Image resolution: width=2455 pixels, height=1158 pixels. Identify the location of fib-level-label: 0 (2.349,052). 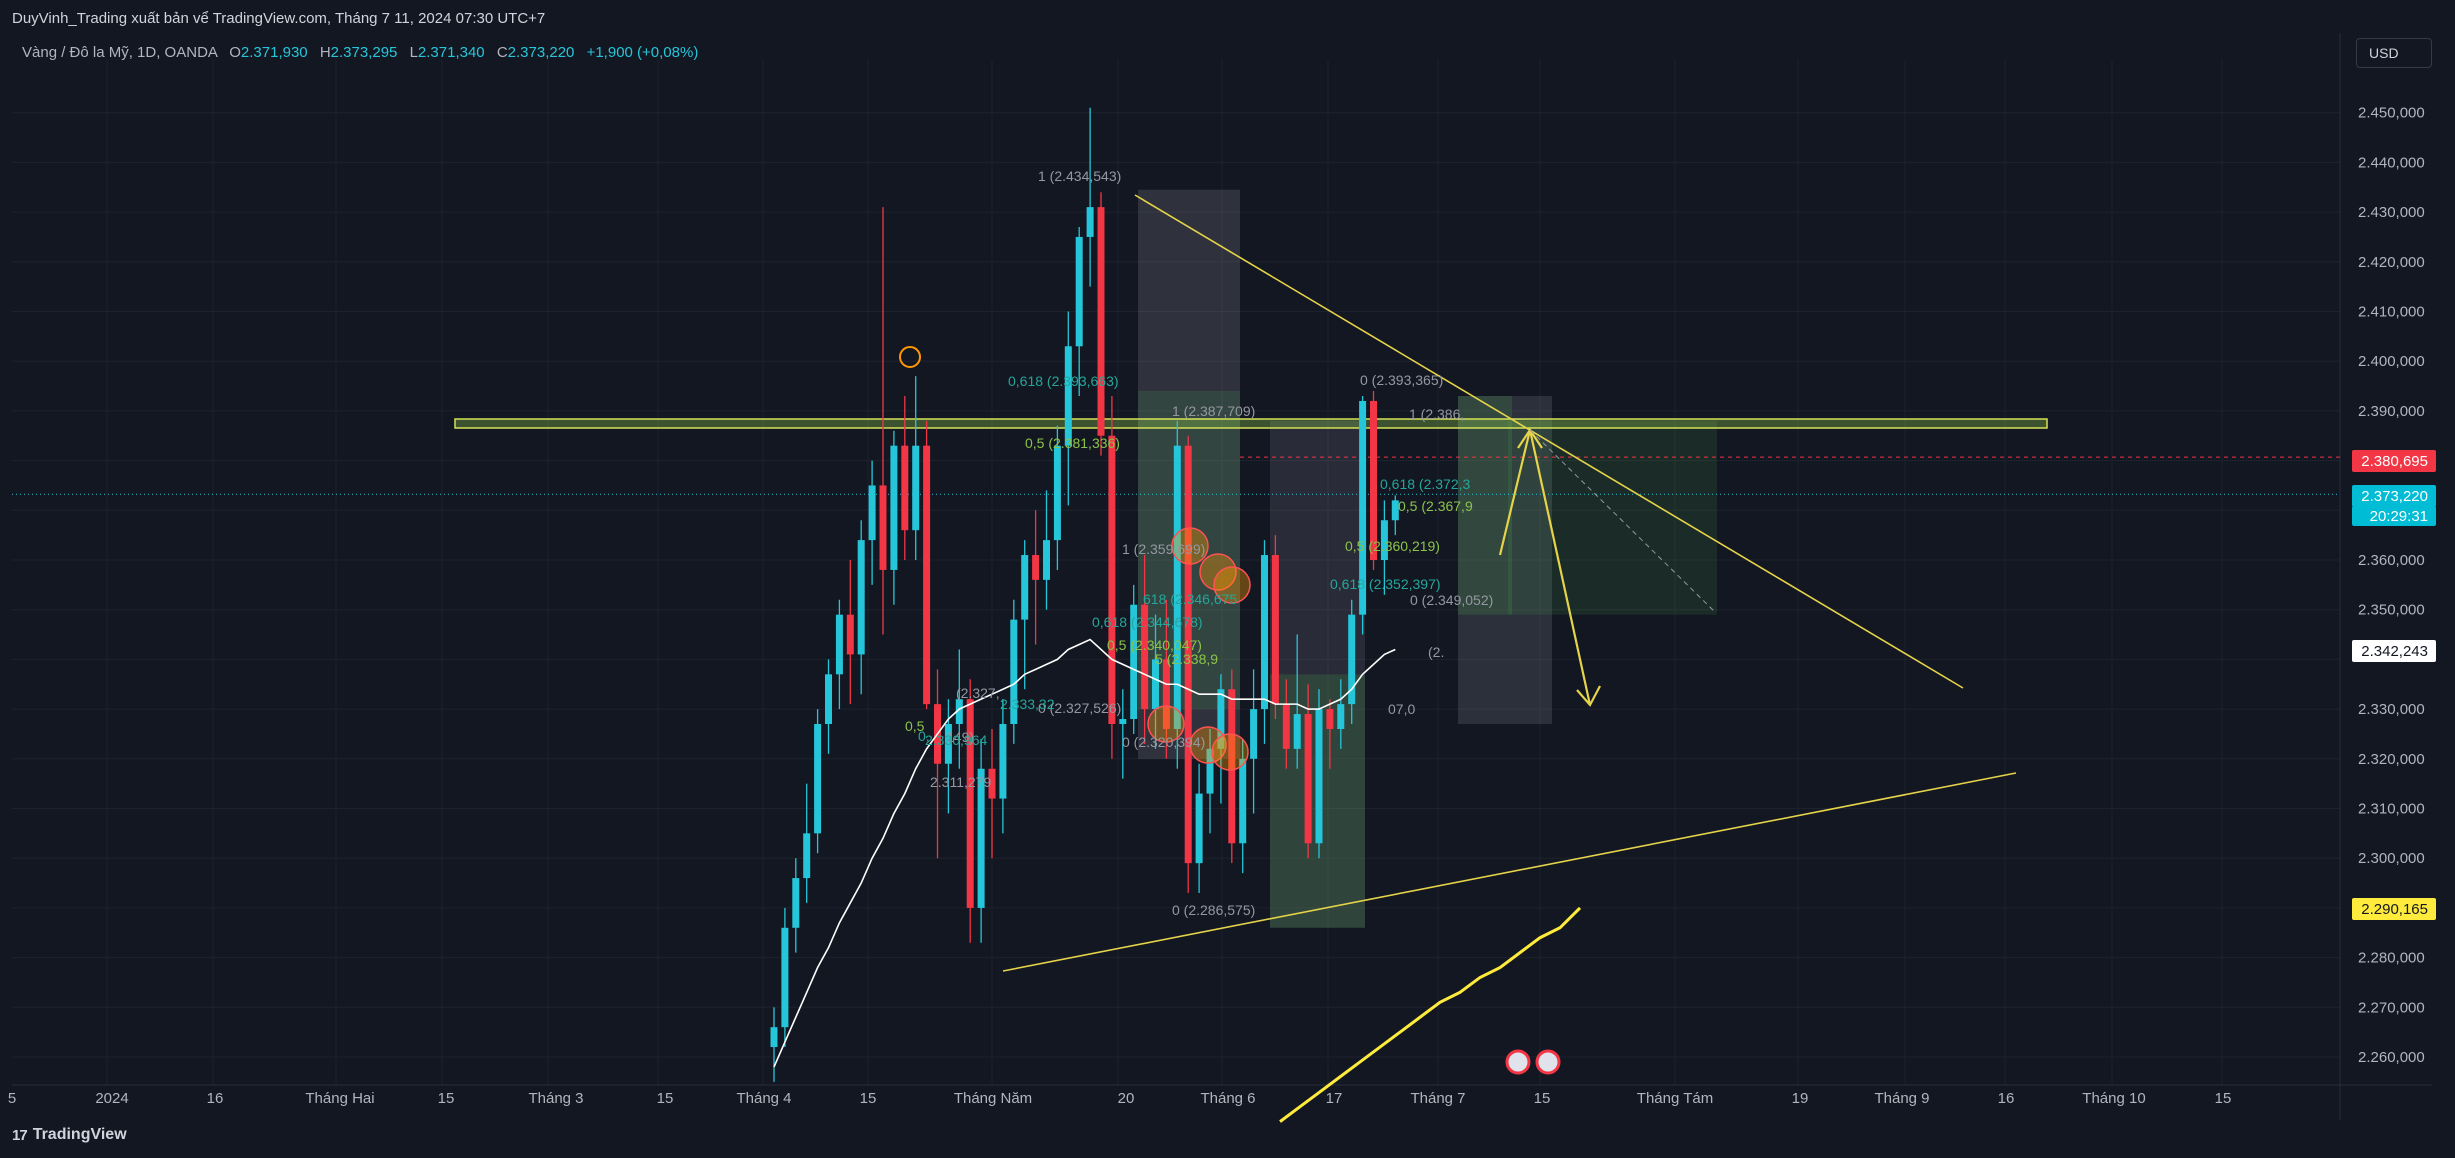
(1451, 600).